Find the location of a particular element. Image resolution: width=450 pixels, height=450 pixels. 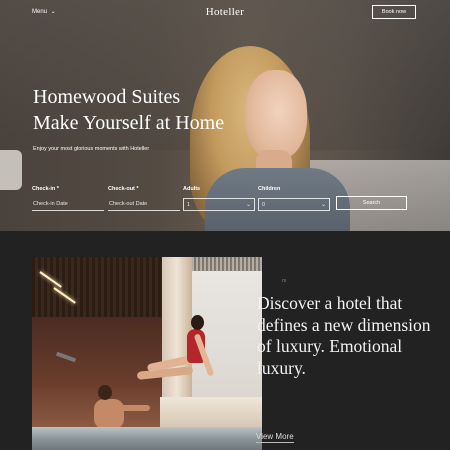

book-now-button: Book now is located at coordinates (394, 12).